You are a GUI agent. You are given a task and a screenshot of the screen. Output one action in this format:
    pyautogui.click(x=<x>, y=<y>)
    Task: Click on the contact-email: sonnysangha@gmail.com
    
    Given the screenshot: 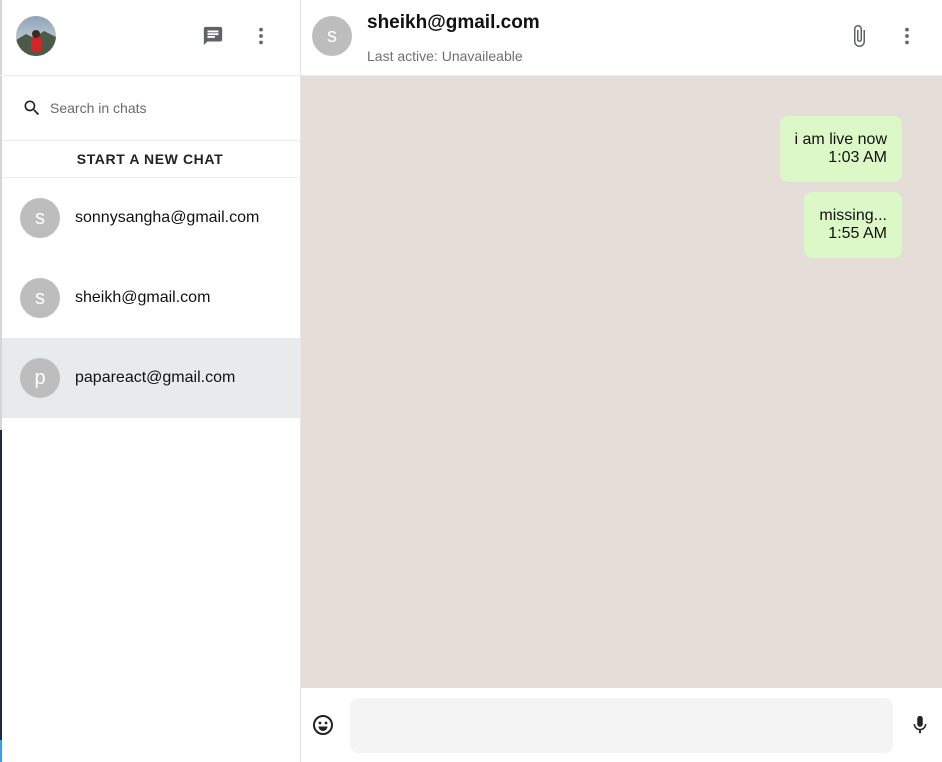 What is the action you would take?
    pyautogui.click(x=167, y=217)
    